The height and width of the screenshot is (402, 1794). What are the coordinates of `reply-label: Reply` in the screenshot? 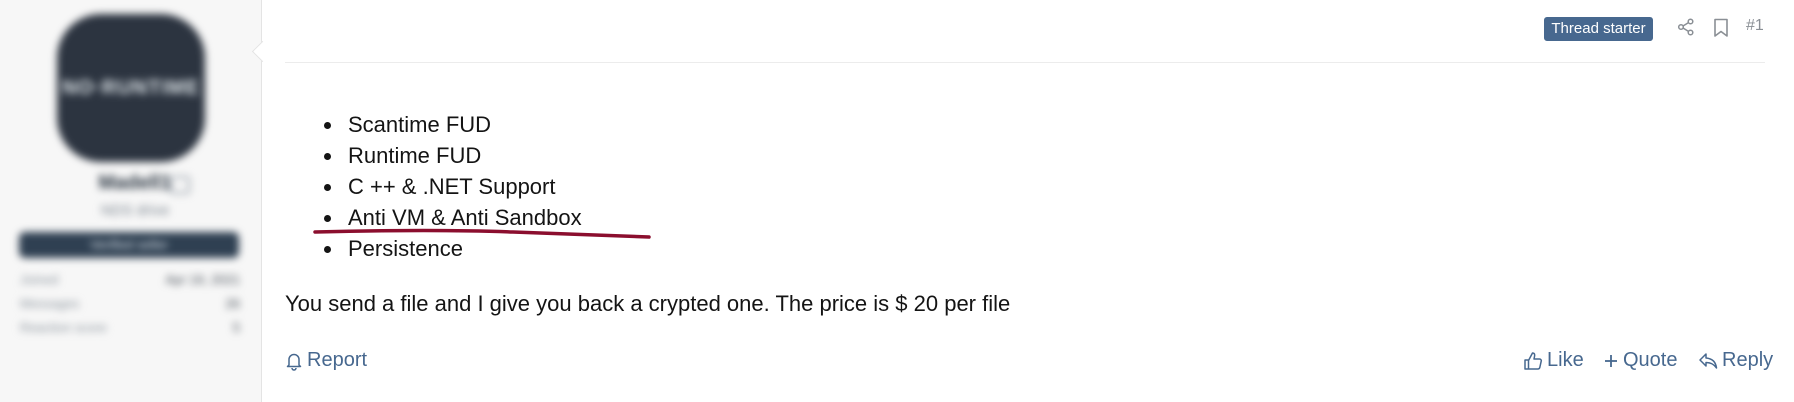 It's located at (1748, 360).